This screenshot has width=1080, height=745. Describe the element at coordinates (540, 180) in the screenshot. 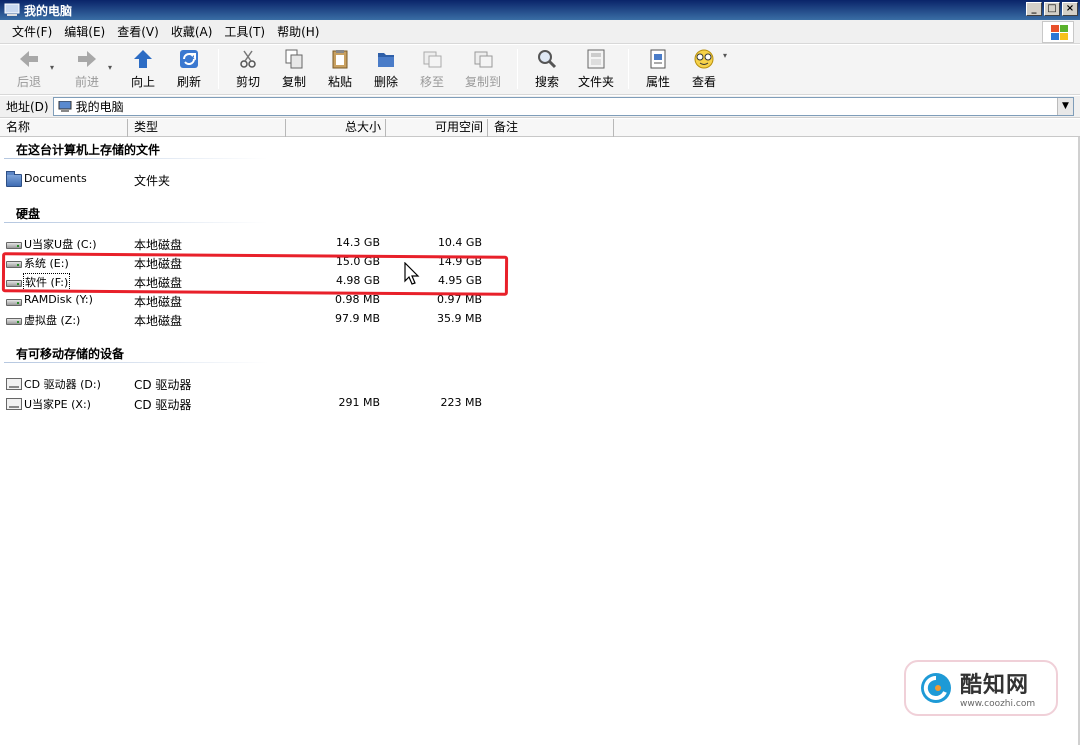

I see `list-item: Documents 文件夹` at that location.